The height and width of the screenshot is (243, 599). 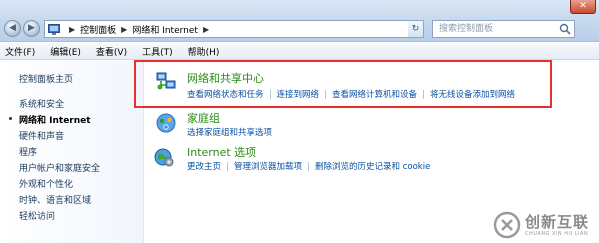 What do you see at coordinates (343, 84) in the screenshot?
I see `highlight-box` at bounding box center [343, 84].